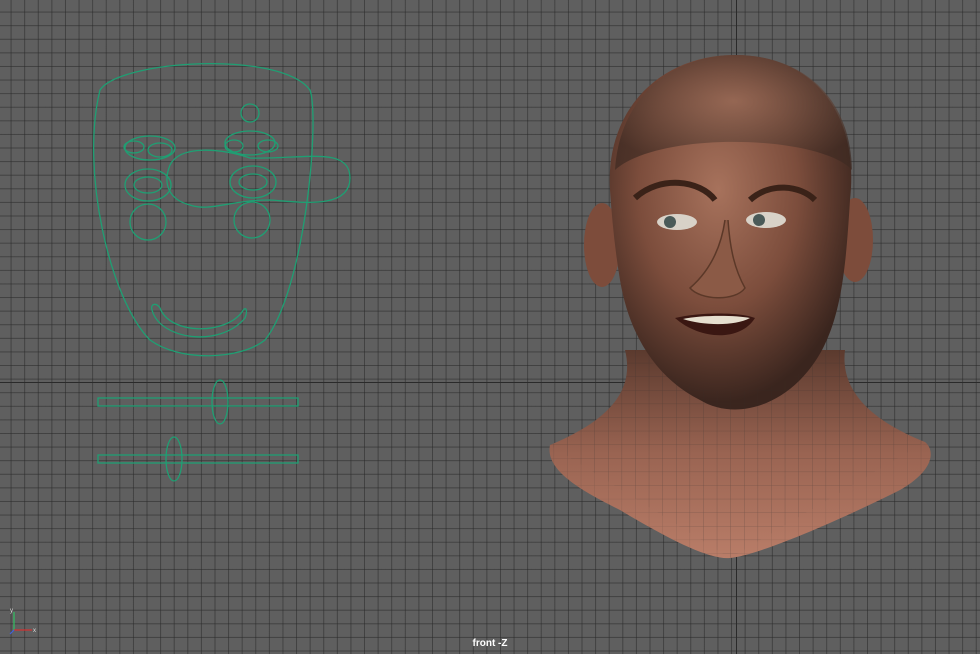  Describe the element at coordinates (490, 643) in the screenshot. I see `camera-label: front -Z` at that location.